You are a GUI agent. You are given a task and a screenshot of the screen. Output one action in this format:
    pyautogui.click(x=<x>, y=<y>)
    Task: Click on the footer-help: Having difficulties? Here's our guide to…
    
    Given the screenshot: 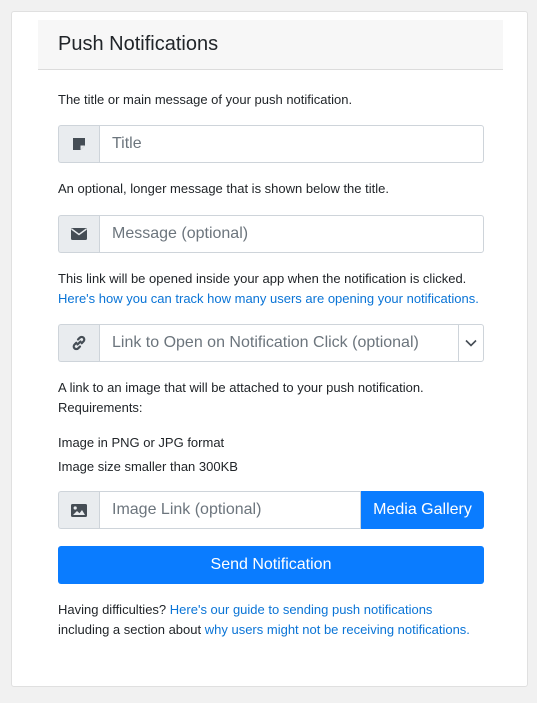 What is the action you would take?
    pyautogui.click(x=264, y=620)
    